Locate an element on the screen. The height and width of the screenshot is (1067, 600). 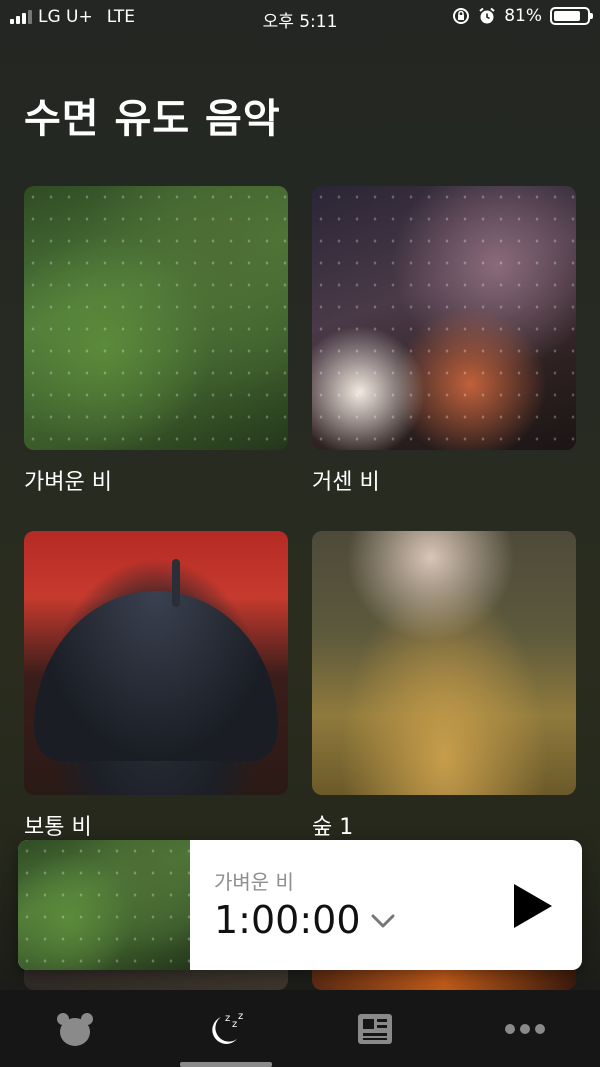
card-label: 보통 비 is located at coordinates (58, 827).